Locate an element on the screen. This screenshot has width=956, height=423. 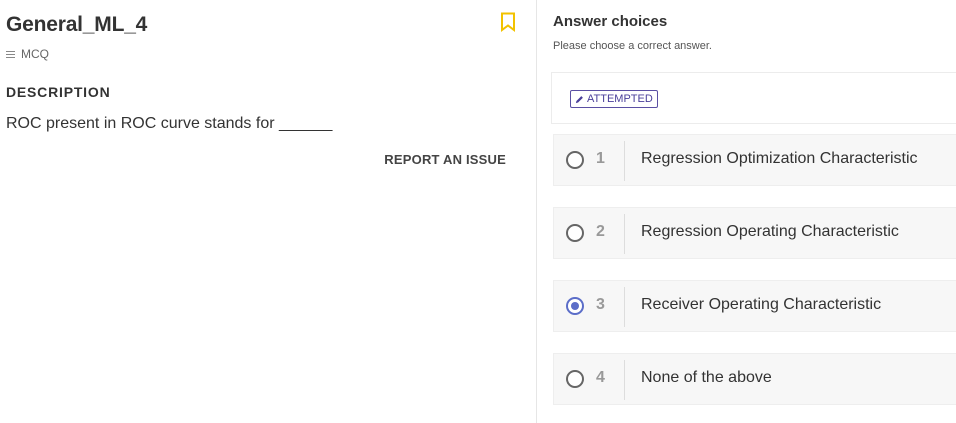
option-label: None of the above is located at coordinates (706, 377).